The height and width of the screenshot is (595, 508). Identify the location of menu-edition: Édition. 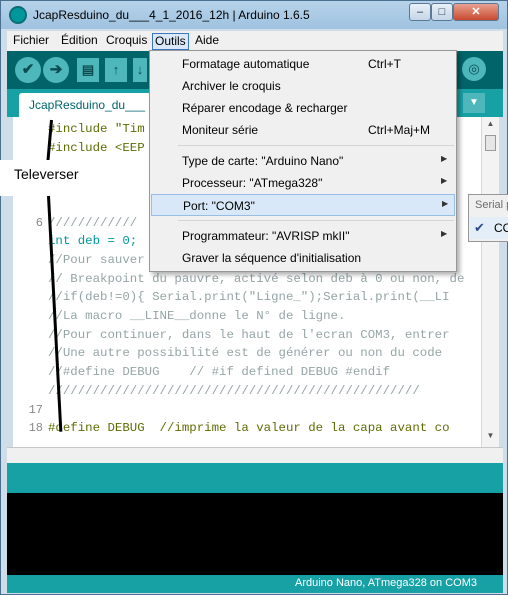
(79, 41).